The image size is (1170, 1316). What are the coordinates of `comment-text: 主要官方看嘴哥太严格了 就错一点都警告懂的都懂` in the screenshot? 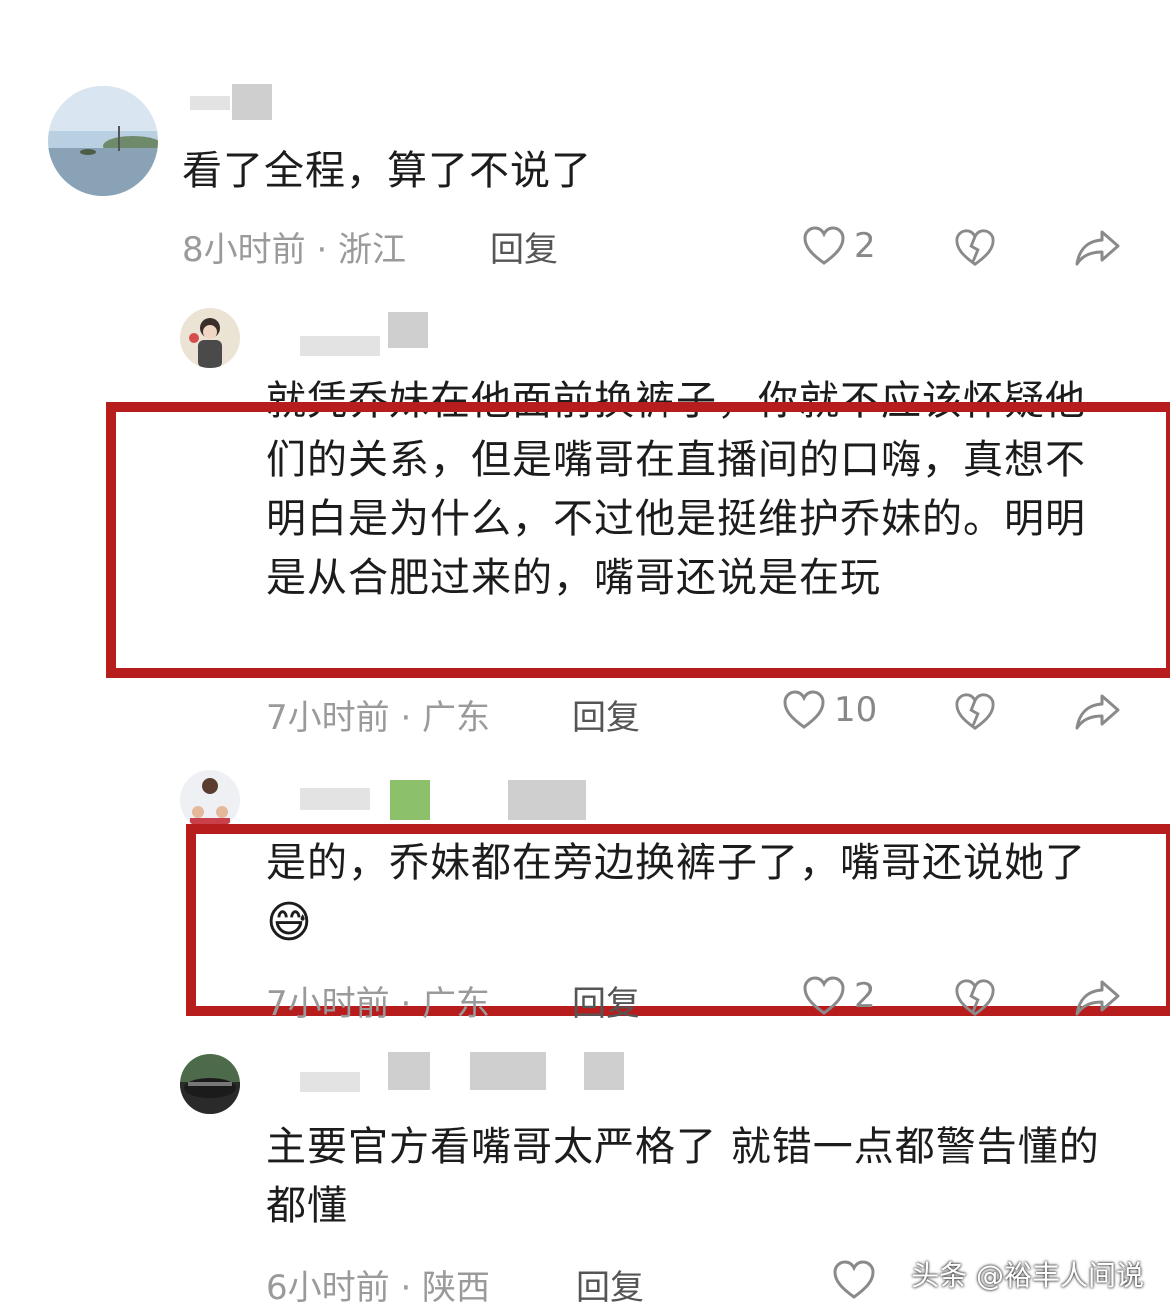 It's located at (683, 1176).